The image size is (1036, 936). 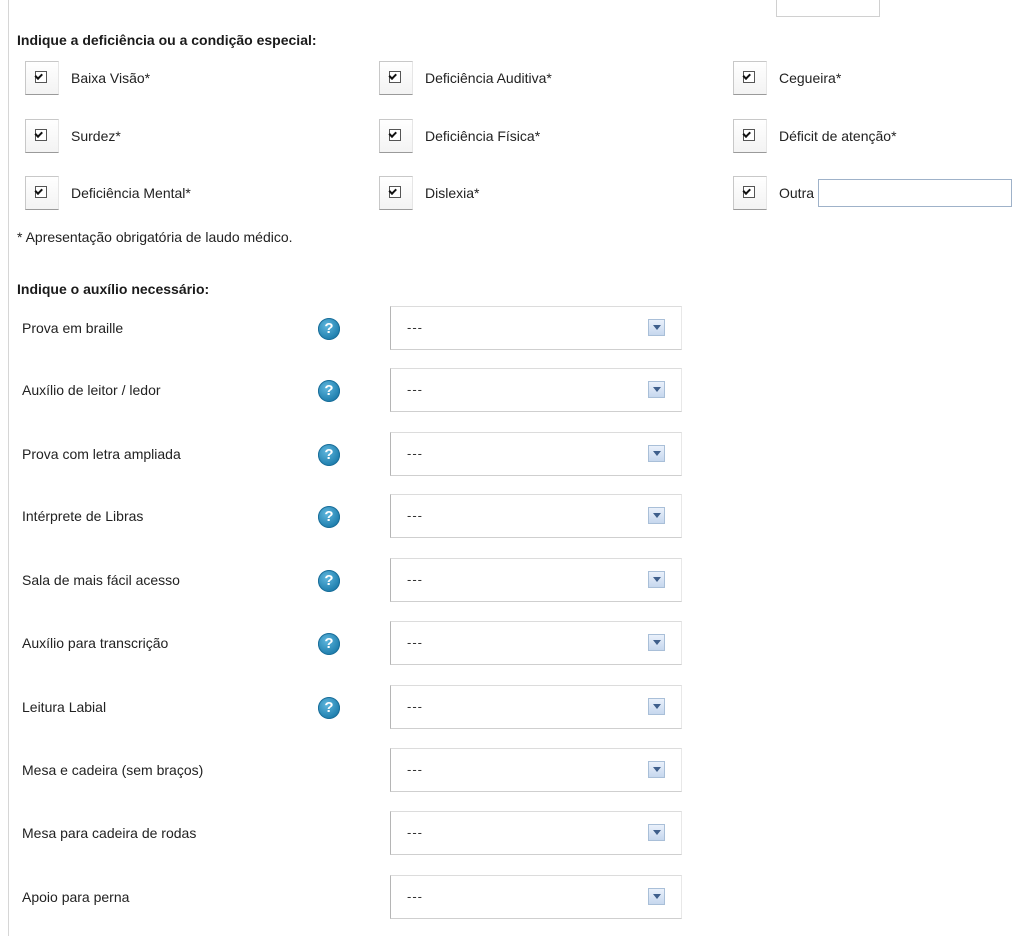 I want to click on aid-label: Mesa para cadeira de rodas, so click(x=109, y=833).